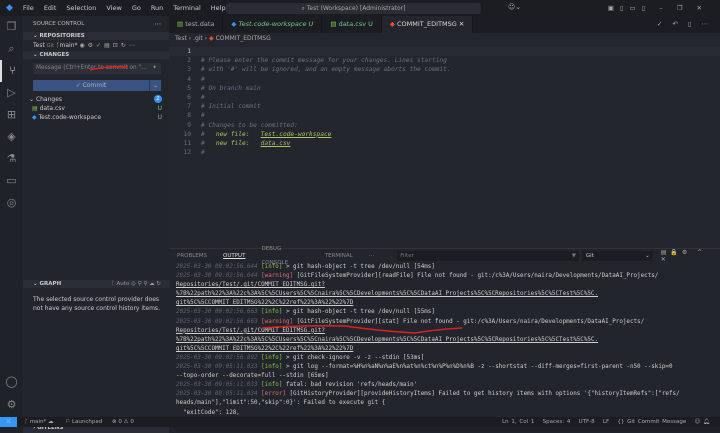 This screenshot has height=433, width=720. Describe the element at coordinates (273, 24) in the screenshot. I see `tab-test-code-workspace: ◆ Test.code-workspace U` at that location.